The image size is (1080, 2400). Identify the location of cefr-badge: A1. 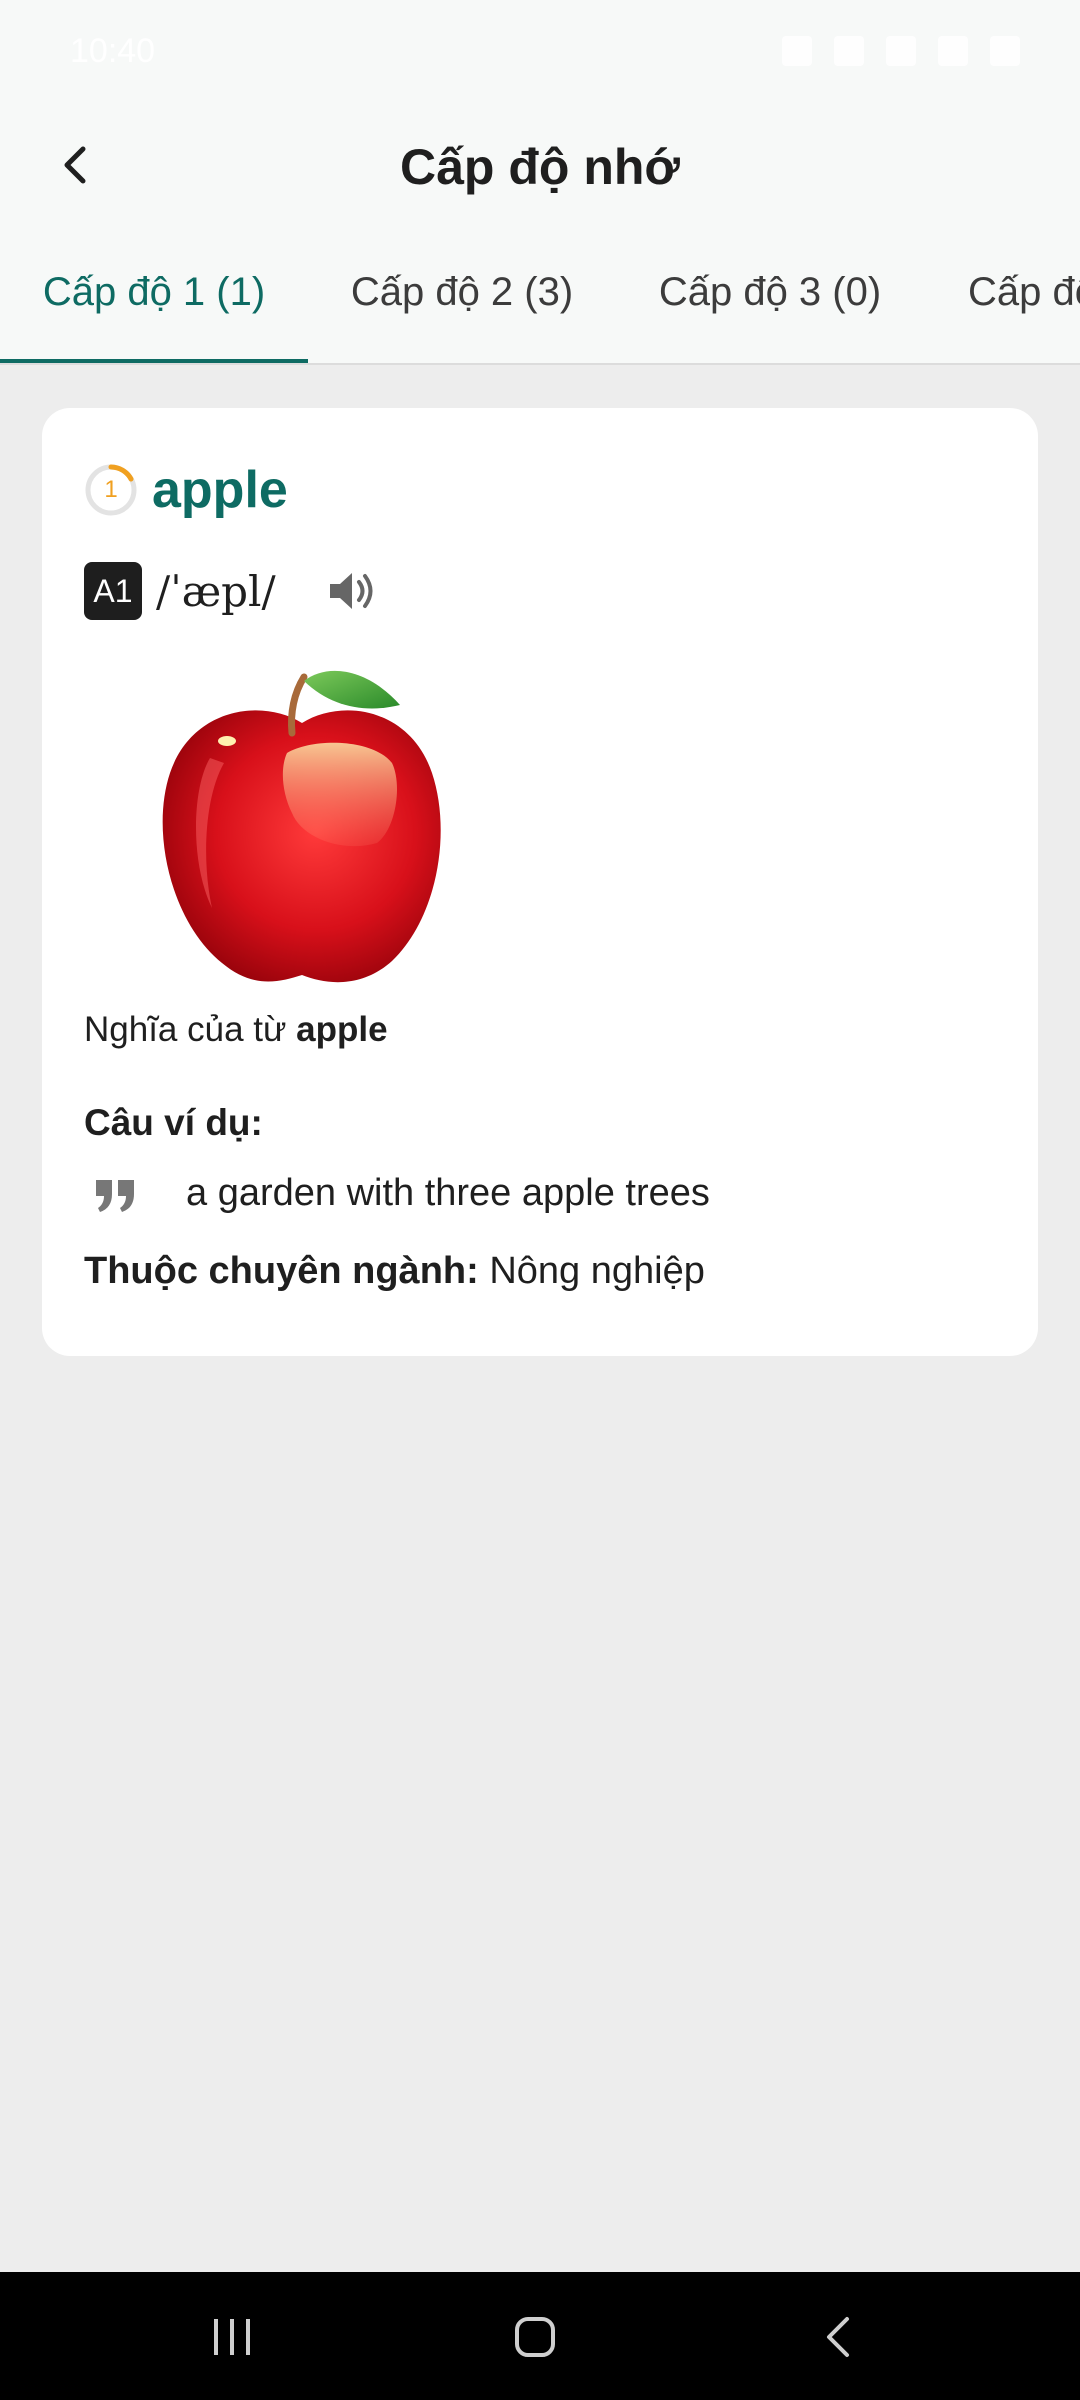
(113, 591).